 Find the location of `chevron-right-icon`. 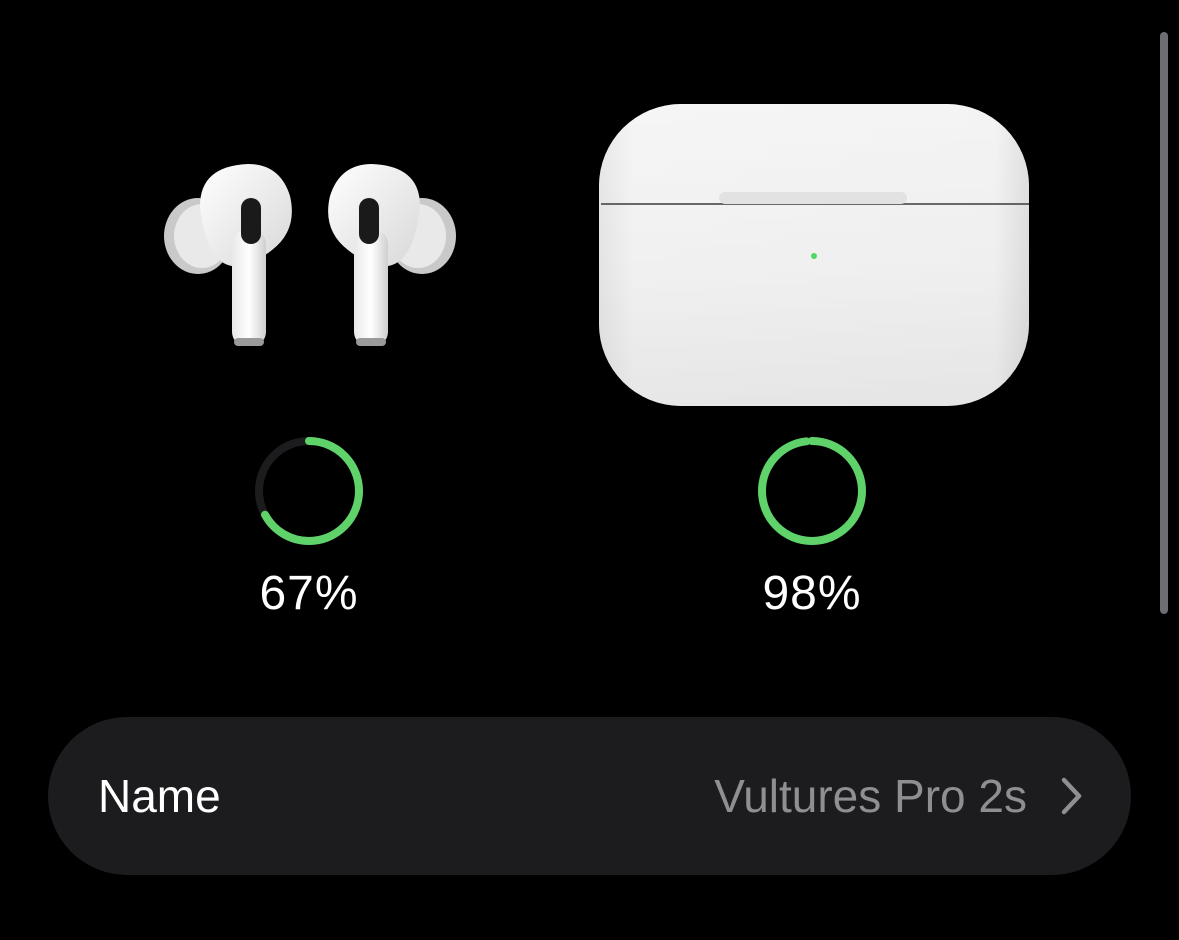

chevron-right-icon is located at coordinates (1071, 796).